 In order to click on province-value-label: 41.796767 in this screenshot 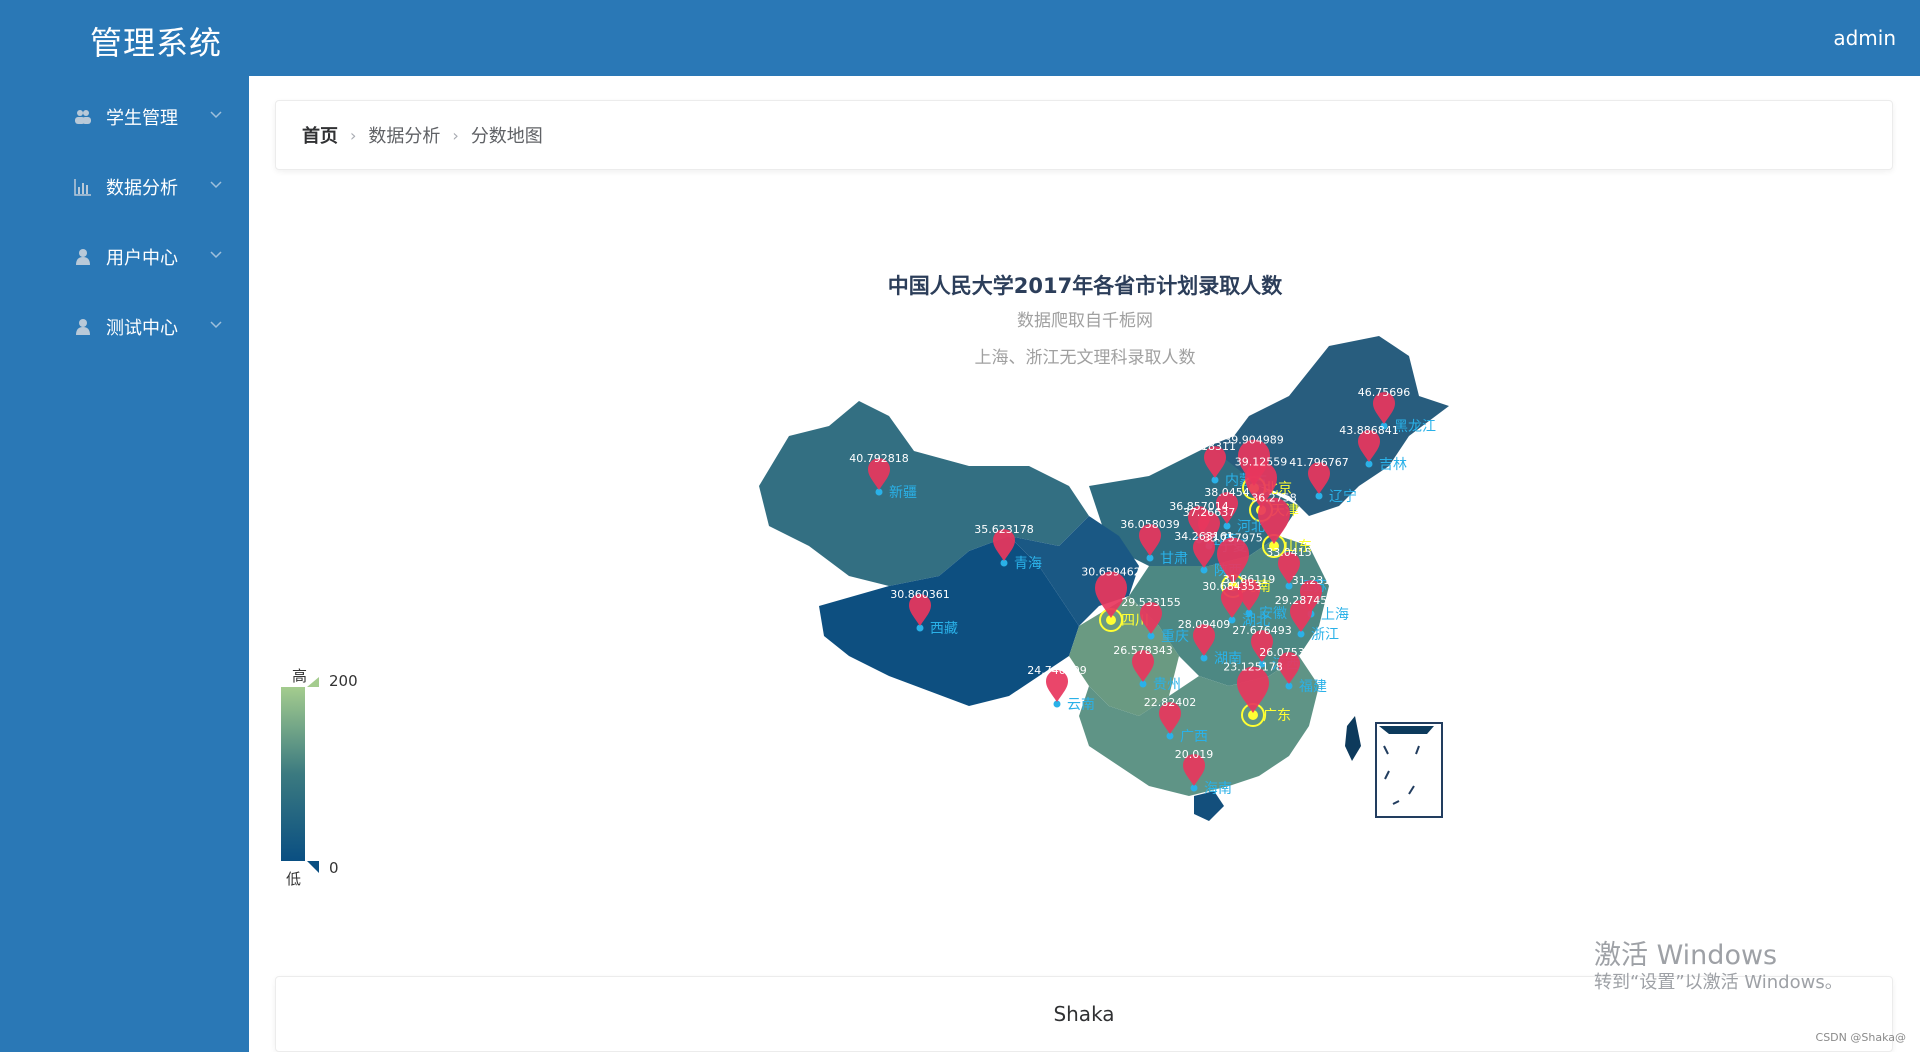, I will do `click(1319, 462)`.